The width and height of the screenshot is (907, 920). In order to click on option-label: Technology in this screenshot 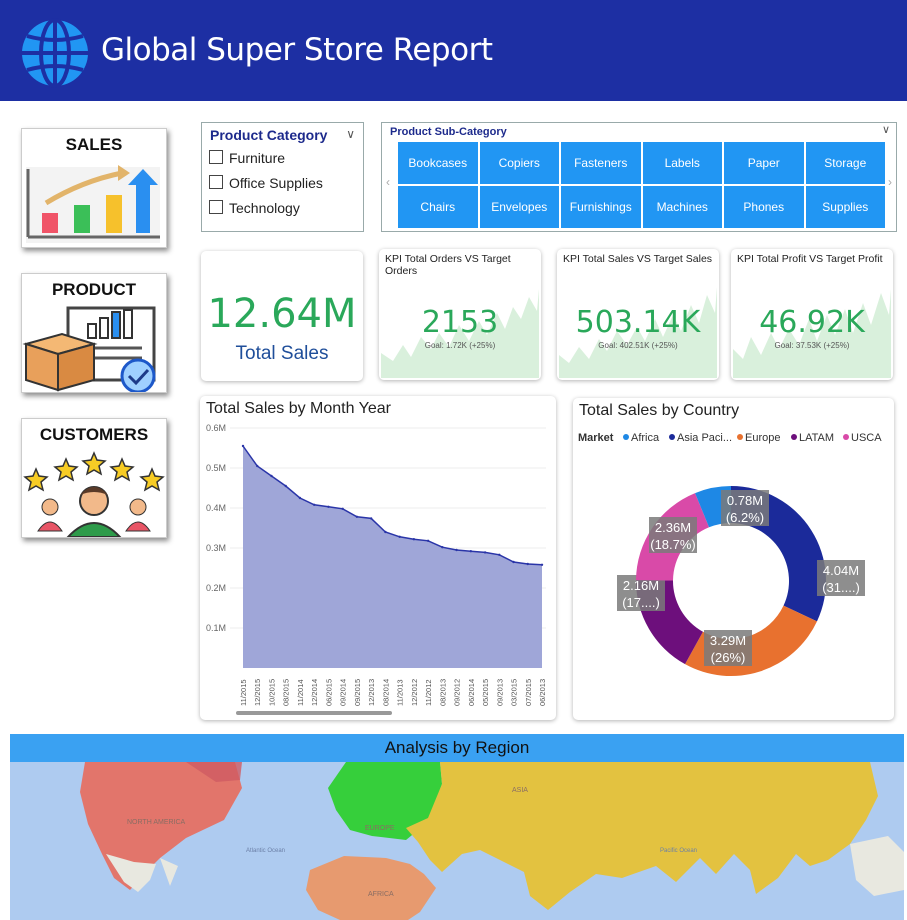, I will do `click(264, 208)`.